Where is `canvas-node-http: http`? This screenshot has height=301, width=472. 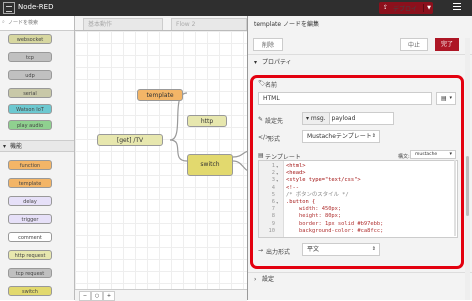
canvas-node-http: http is located at coordinates (207, 121).